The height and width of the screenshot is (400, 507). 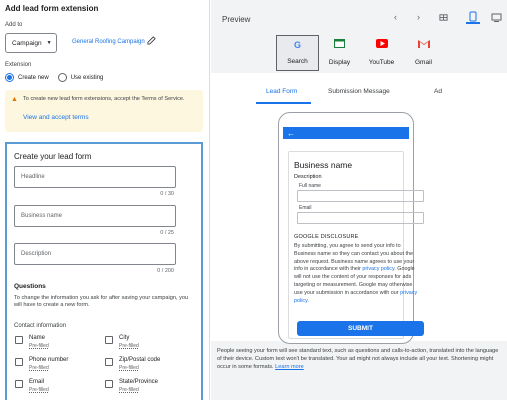 I want to click on tab-submission-message: Submission Message, so click(x=359, y=91).